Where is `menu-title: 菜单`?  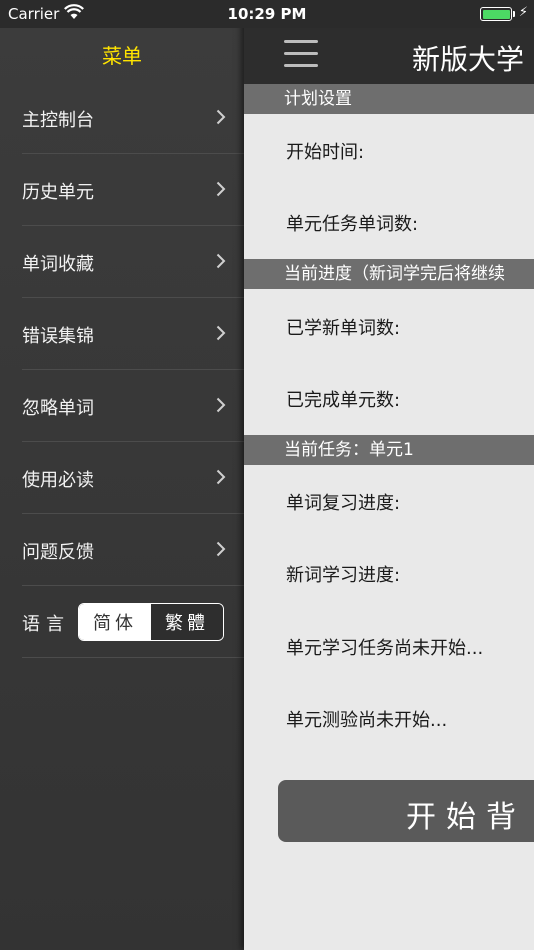
menu-title: 菜单 is located at coordinates (122, 56).